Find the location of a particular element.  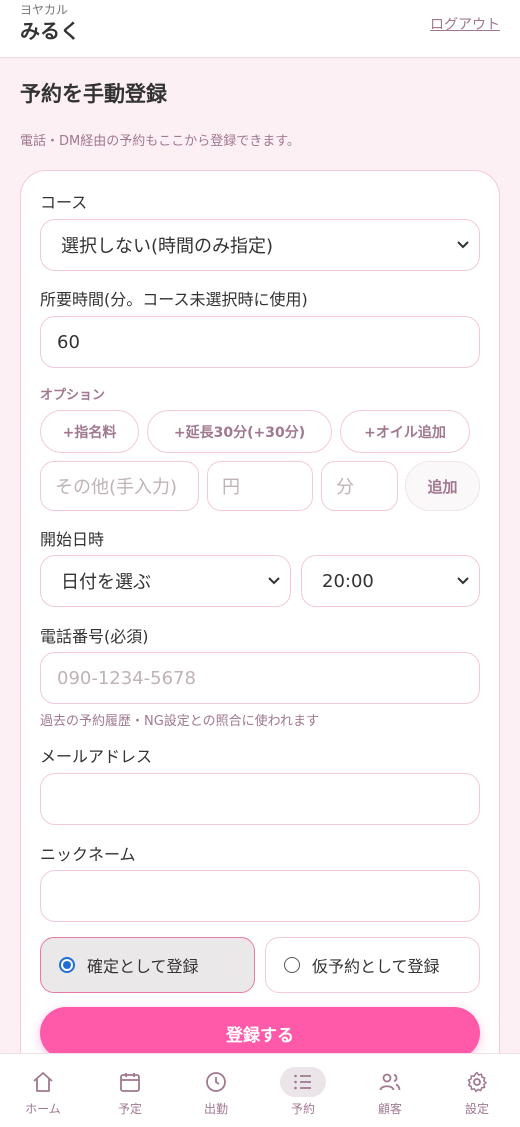

duration-input: 60 is located at coordinates (260, 342).